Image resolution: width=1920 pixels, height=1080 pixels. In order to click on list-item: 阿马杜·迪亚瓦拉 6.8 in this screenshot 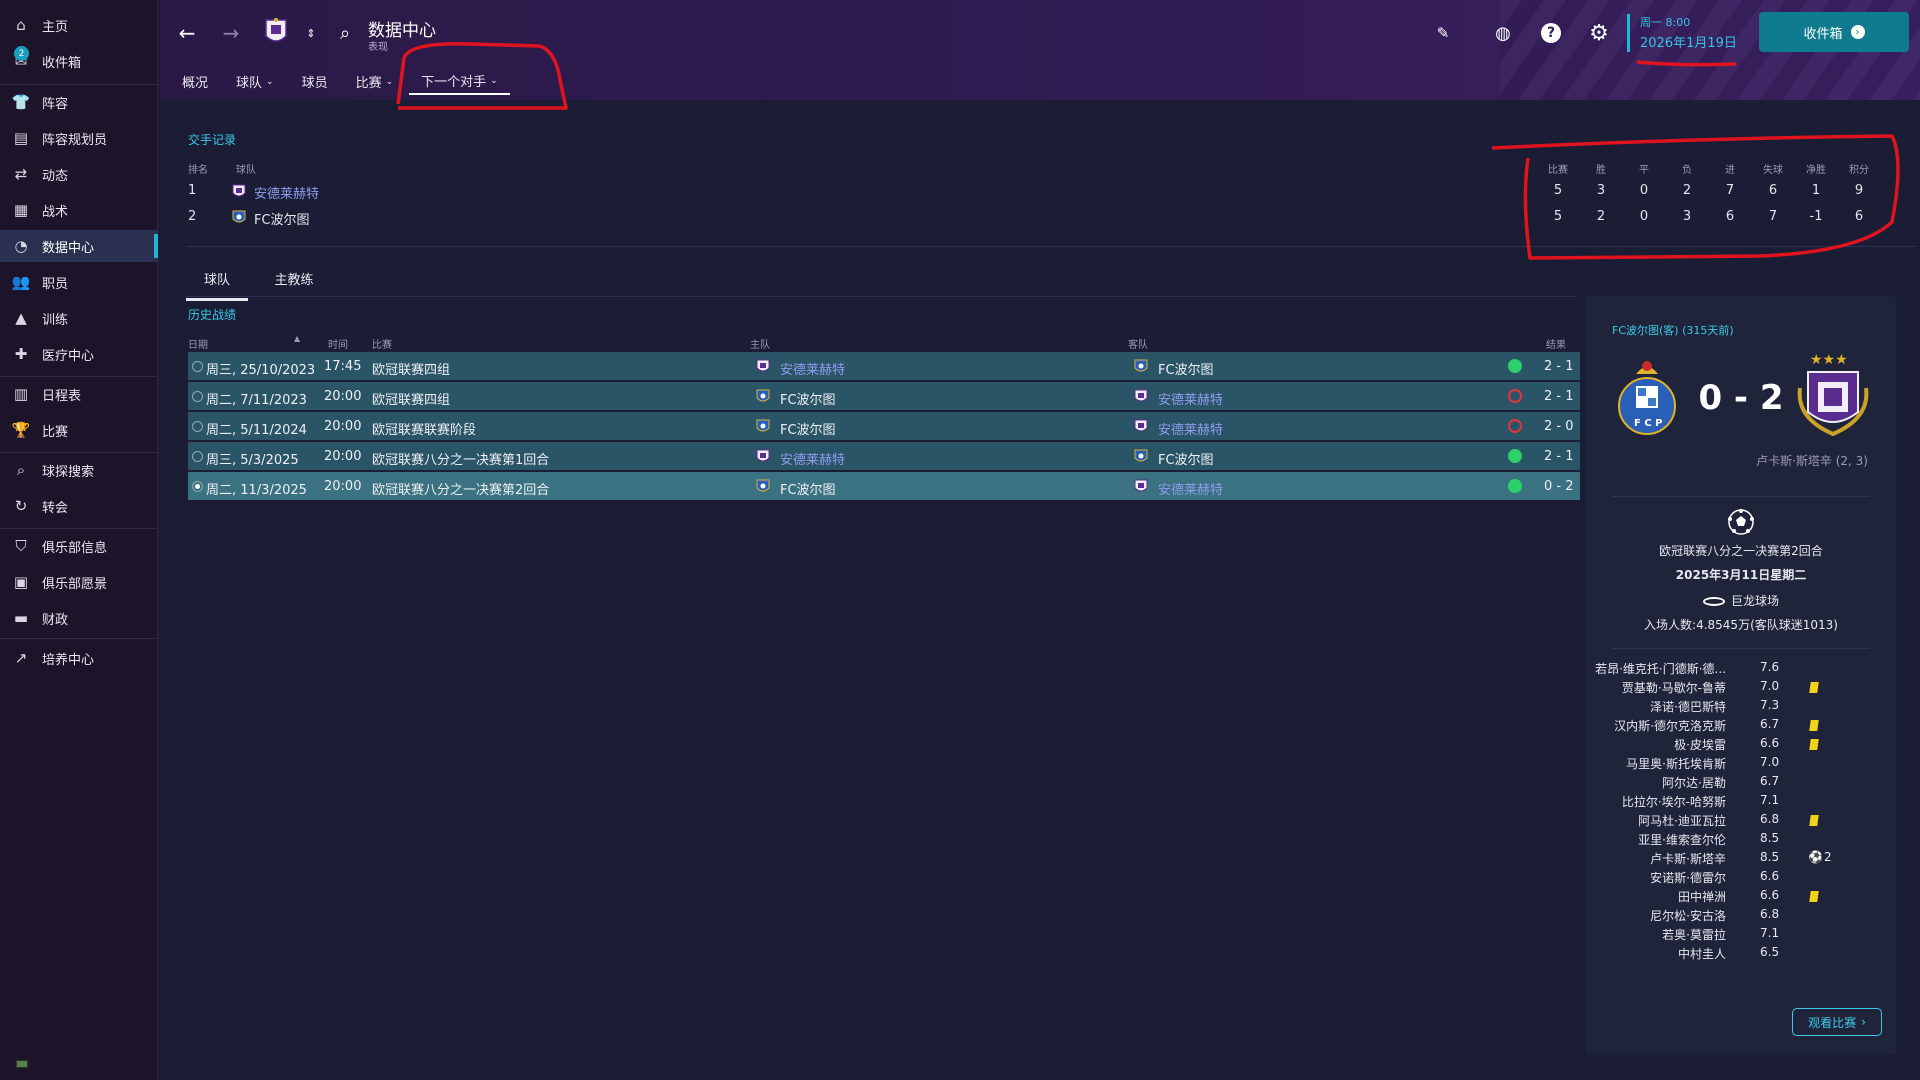, I will do `click(1741, 821)`.